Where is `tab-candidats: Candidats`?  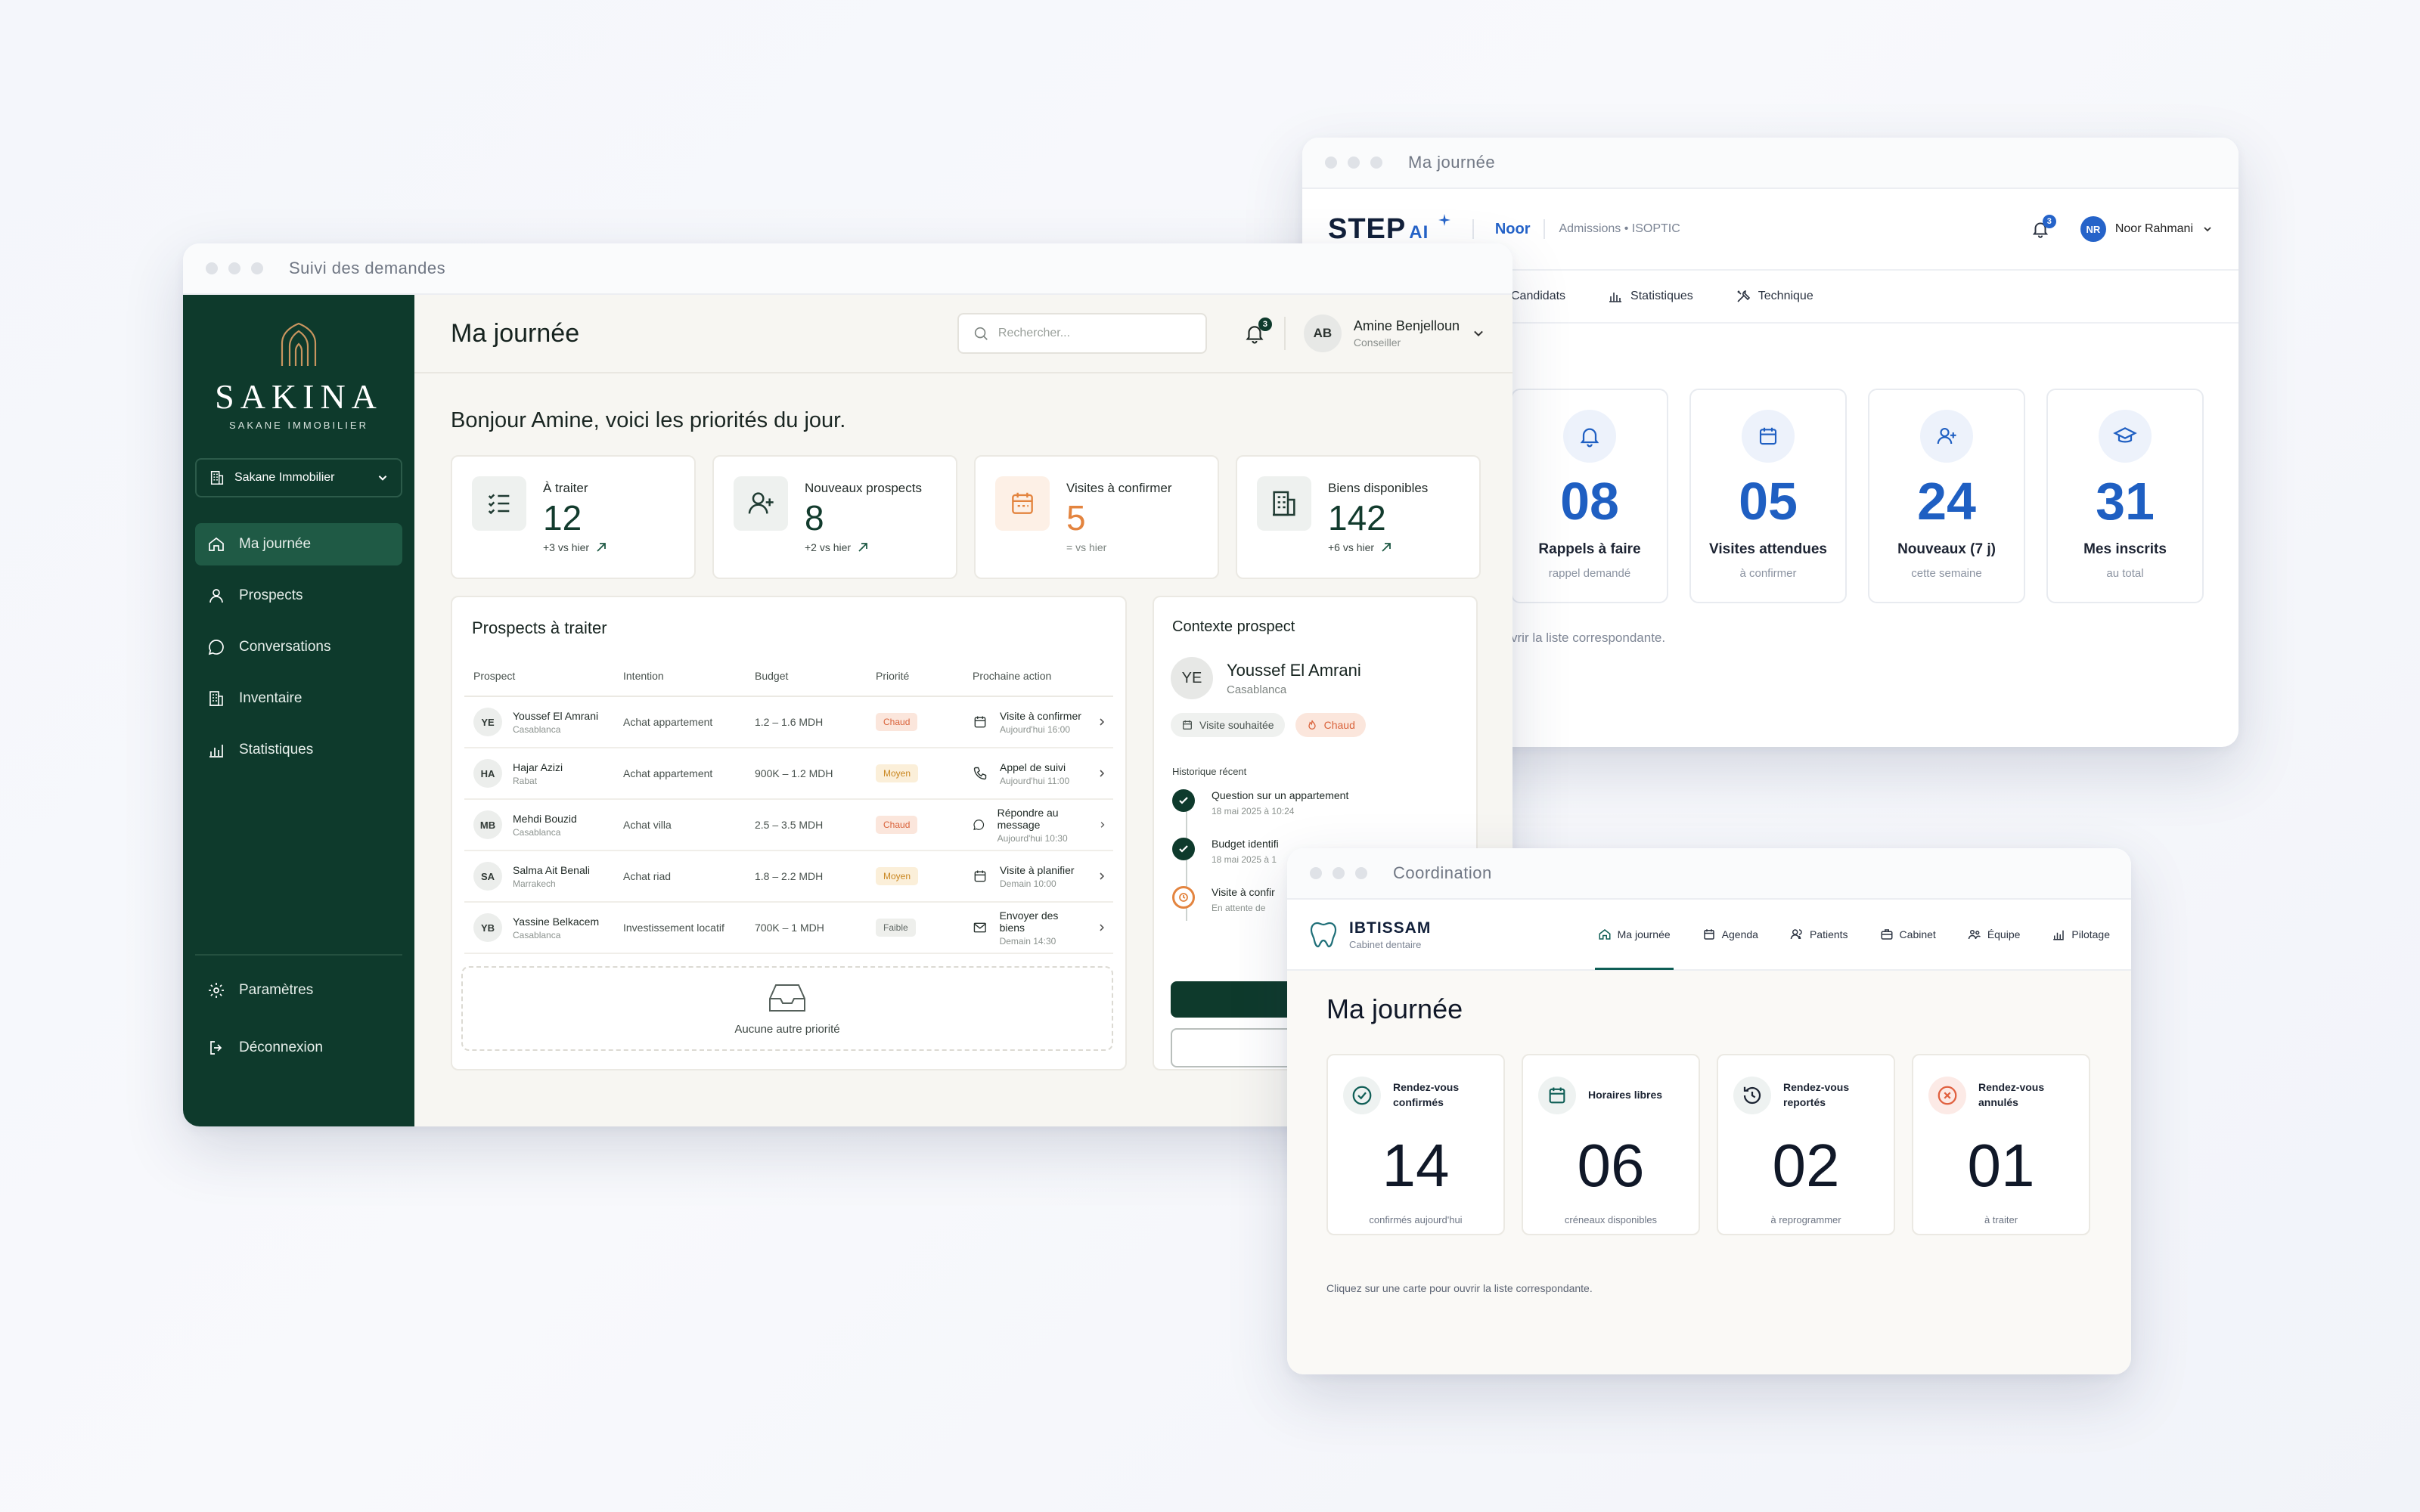
tab-candidats: Candidats is located at coordinates (1538, 296).